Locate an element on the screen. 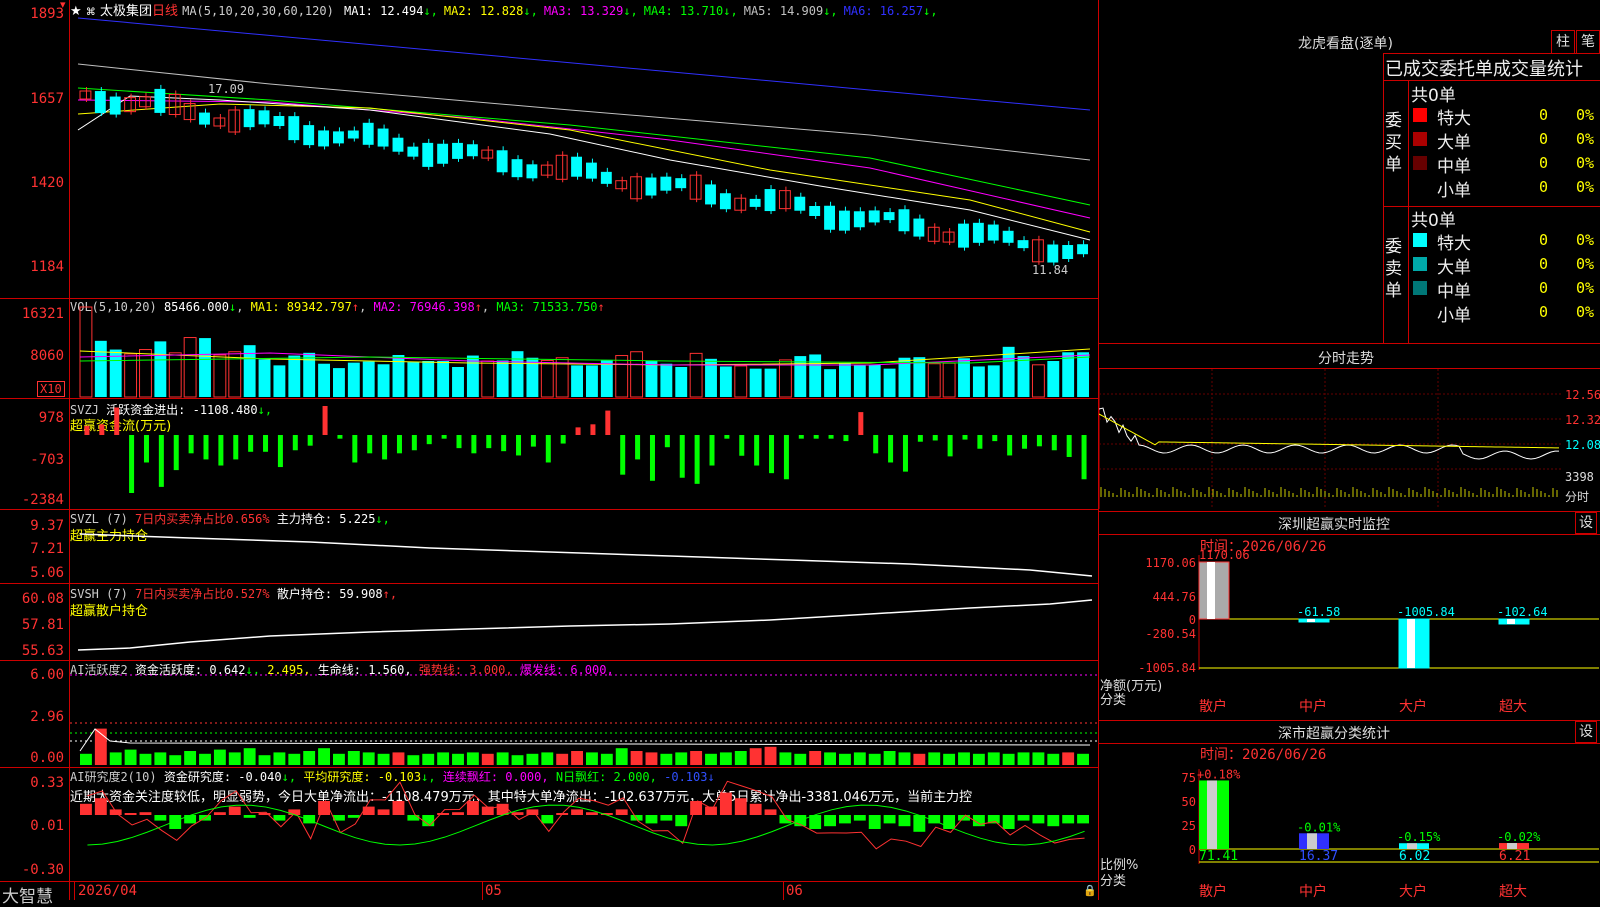  monitor-settings-button: 设 is located at coordinates (1586, 523).